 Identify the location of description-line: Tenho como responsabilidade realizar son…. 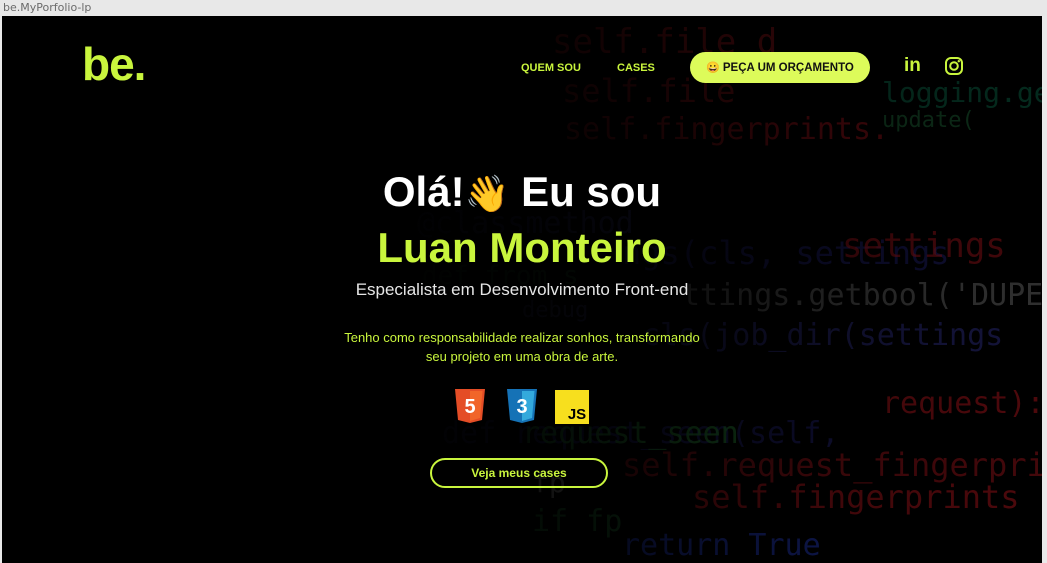
(522, 337).